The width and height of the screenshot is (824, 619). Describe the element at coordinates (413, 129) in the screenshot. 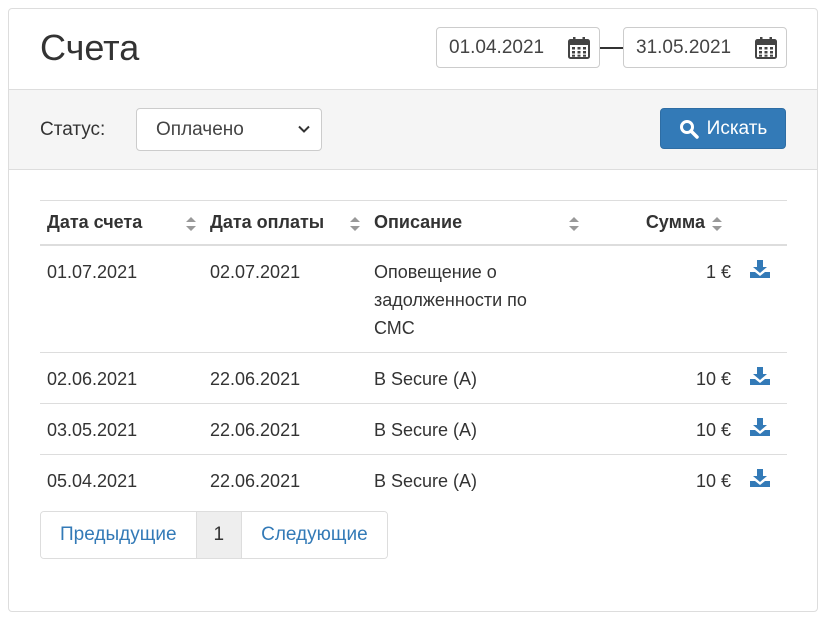

I see `filter-bar: Статус: Оплачено Искать` at that location.